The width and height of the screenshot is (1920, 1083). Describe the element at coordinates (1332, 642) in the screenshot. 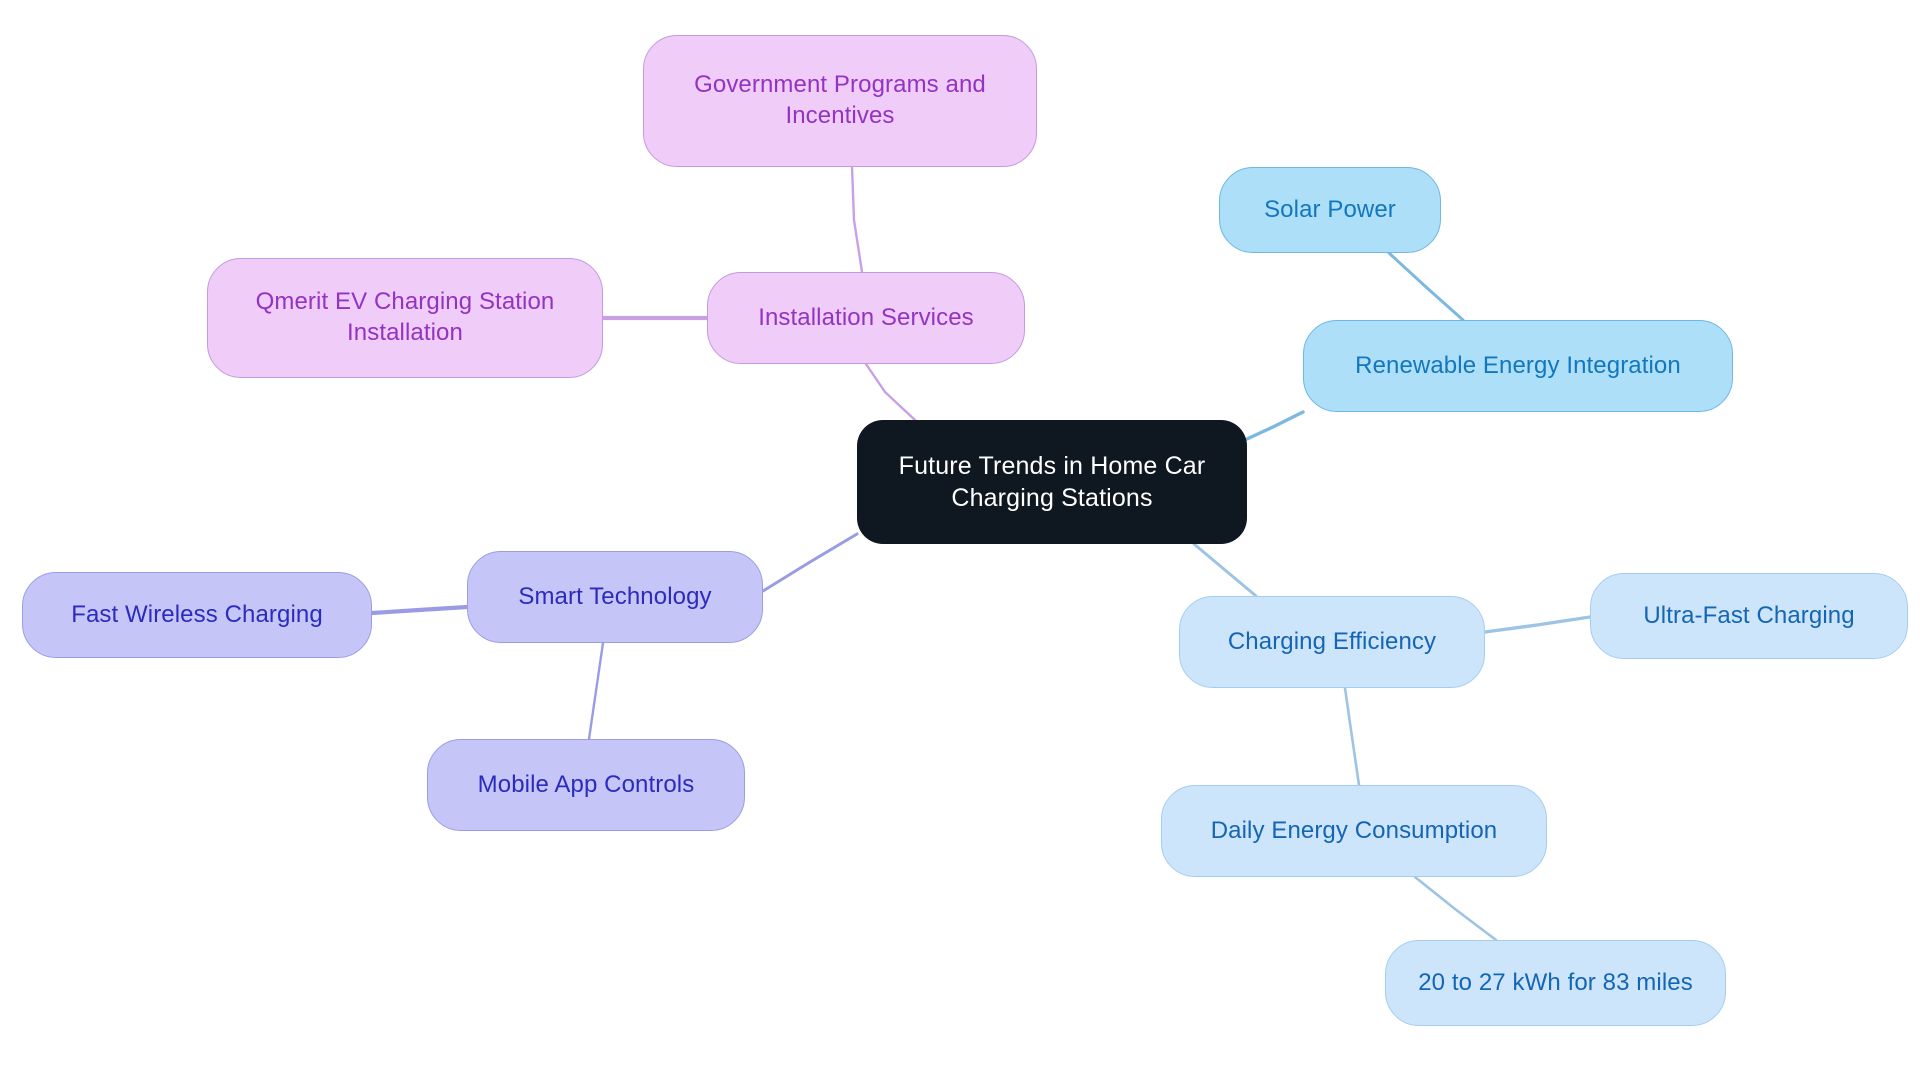

I see `mindmap-node-charging-efficiency: Charging Efficiency` at that location.